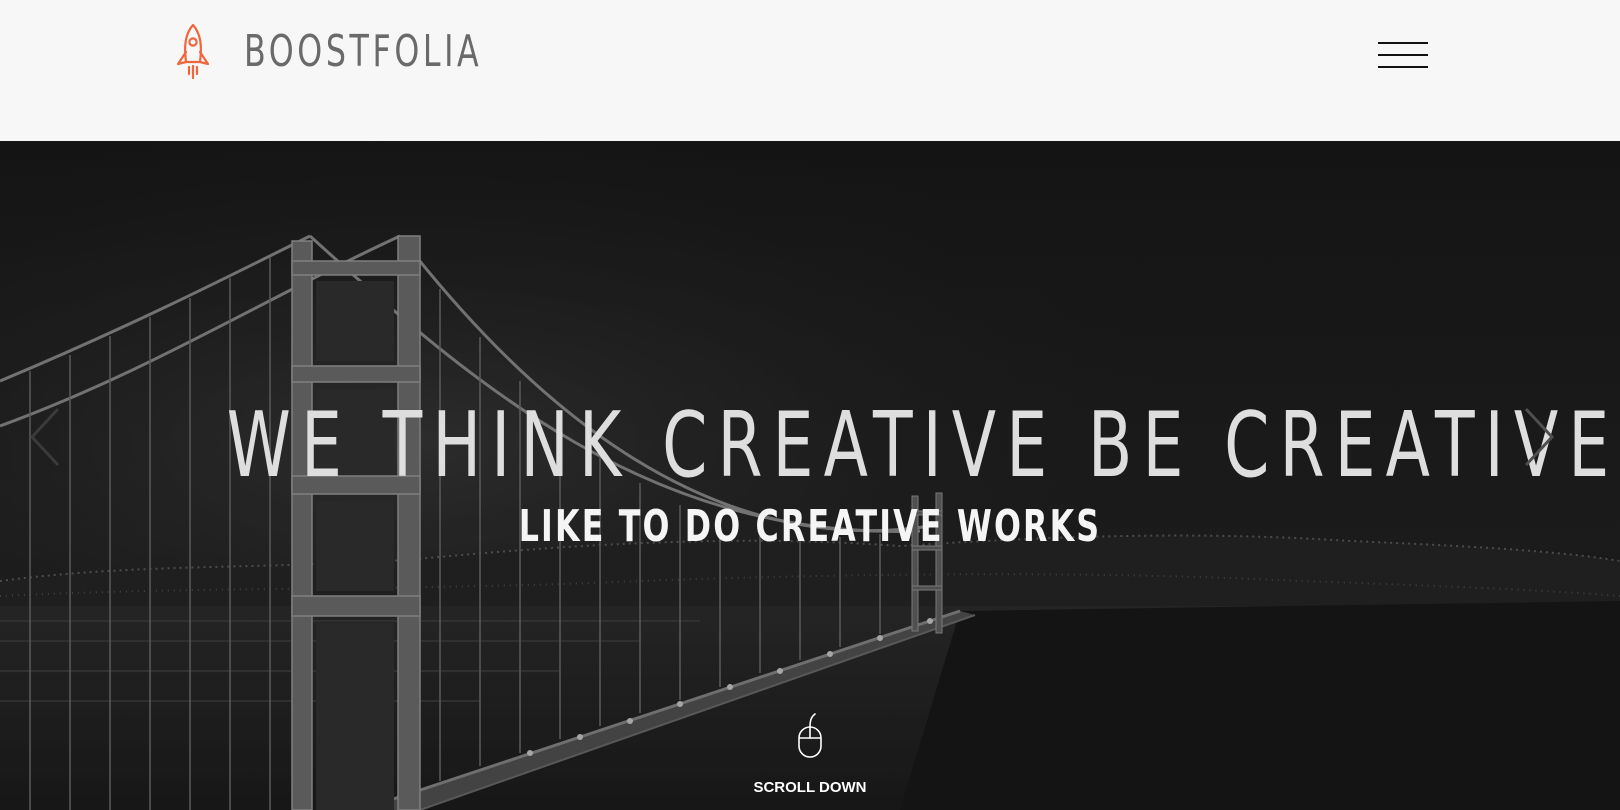 The width and height of the screenshot is (1620, 810). I want to click on brand-name: BOOSTFOLIA, so click(363, 51).